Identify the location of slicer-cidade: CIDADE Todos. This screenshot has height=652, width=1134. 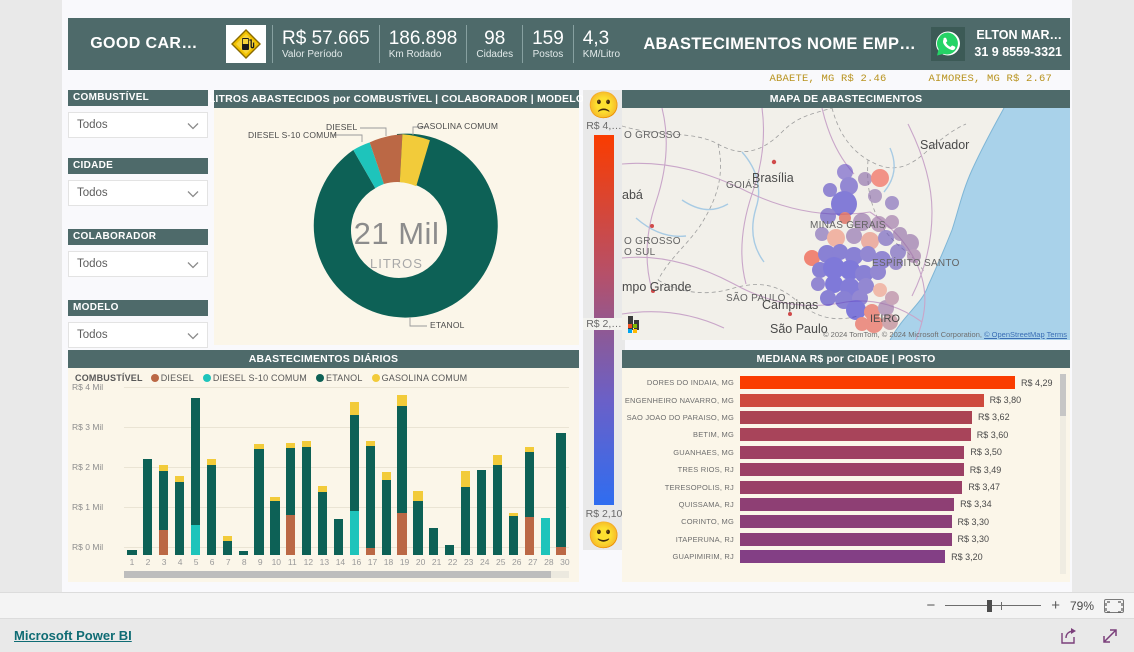
(138, 182).